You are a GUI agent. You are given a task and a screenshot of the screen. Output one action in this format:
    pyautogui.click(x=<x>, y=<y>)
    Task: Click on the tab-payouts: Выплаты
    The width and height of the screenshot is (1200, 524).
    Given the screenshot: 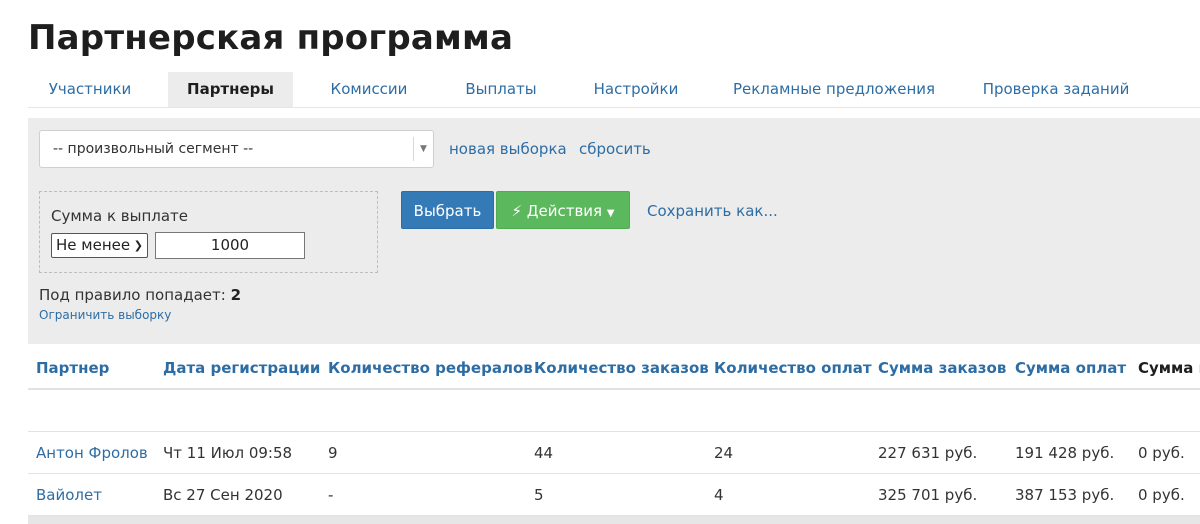 What is the action you would take?
    pyautogui.click(x=501, y=89)
    